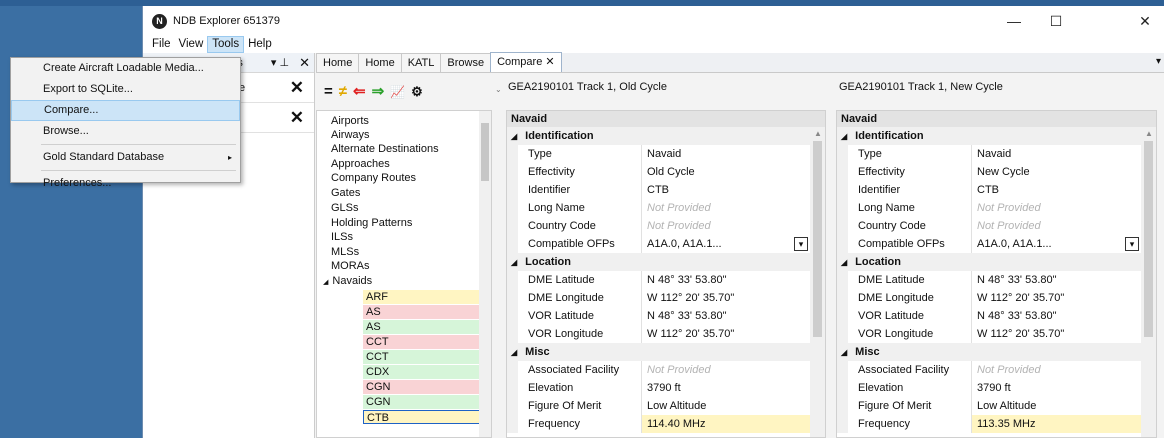  I want to click on gear-icon: ⚙, so click(417, 92).